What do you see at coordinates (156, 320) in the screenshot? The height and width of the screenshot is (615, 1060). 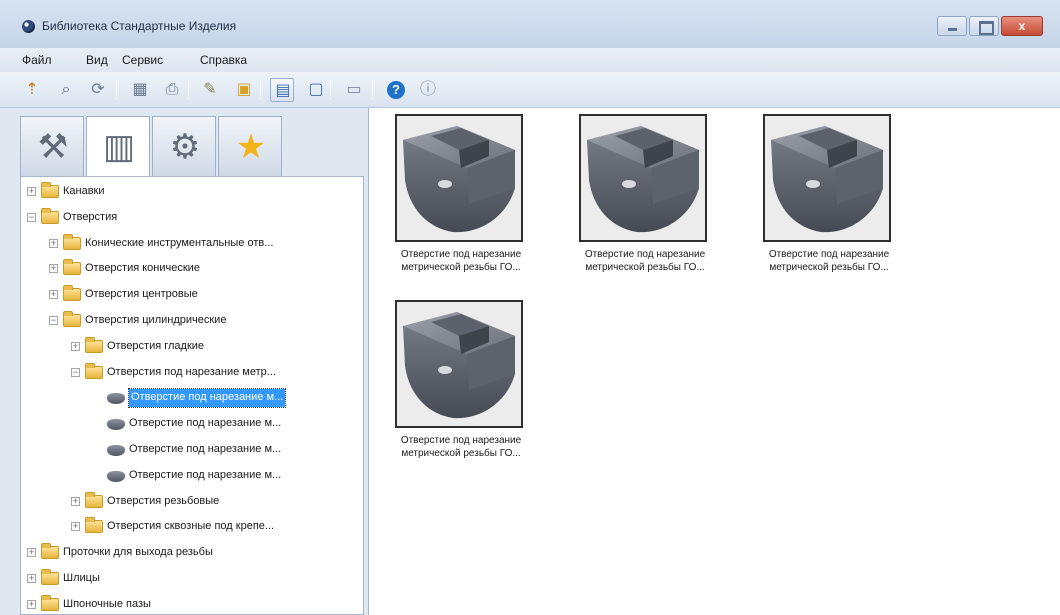 I see `tree-node-label: Отверстия цилиндрические` at bounding box center [156, 320].